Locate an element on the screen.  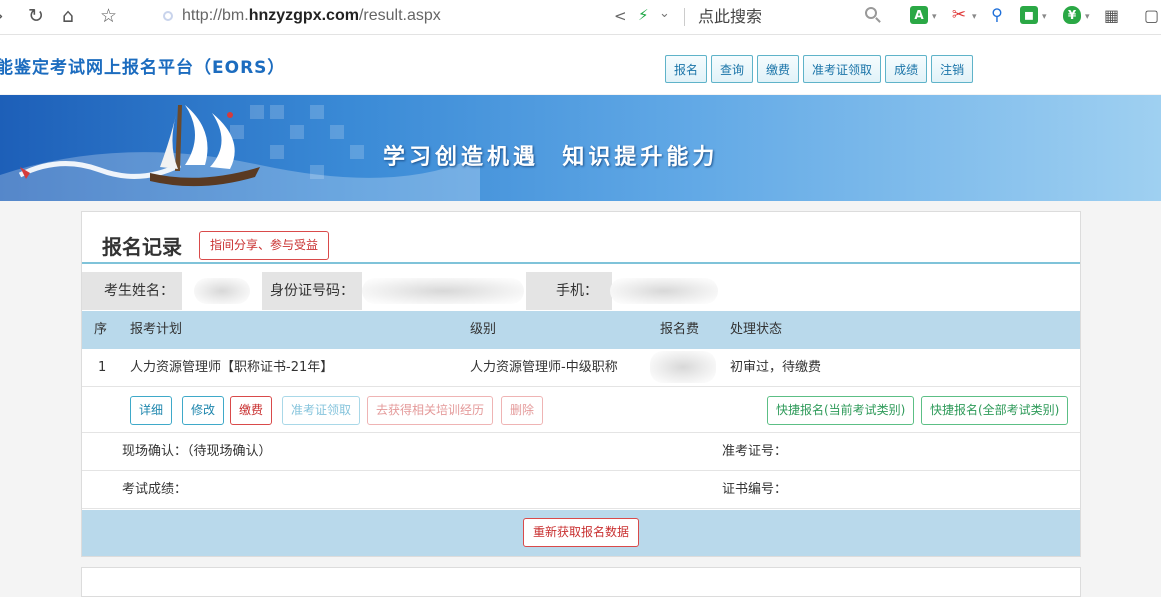
candidate-info-row: 考生姓名： 身份证号码： 手机： is located at coordinates (581, 291).